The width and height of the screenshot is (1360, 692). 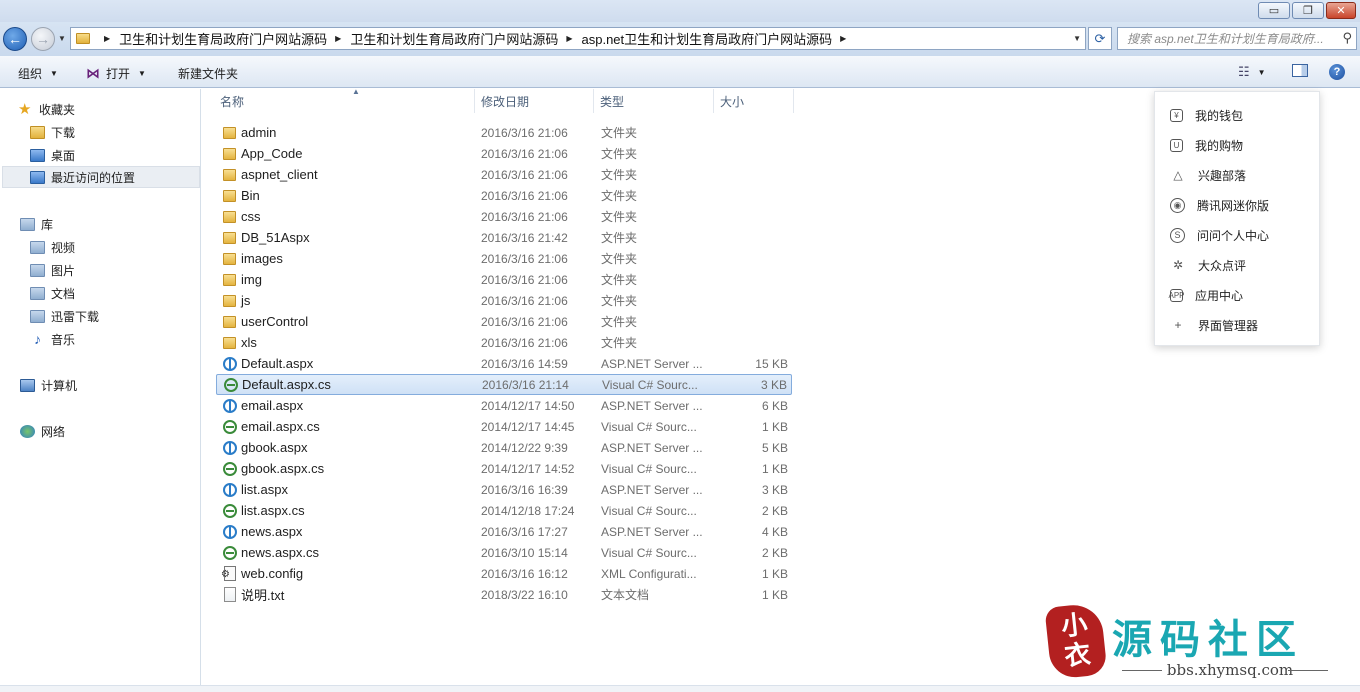 I want to click on search-input: 搜索 asp.net卫生和计划生育局政府... ⚲, so click(x=1237, y=38).